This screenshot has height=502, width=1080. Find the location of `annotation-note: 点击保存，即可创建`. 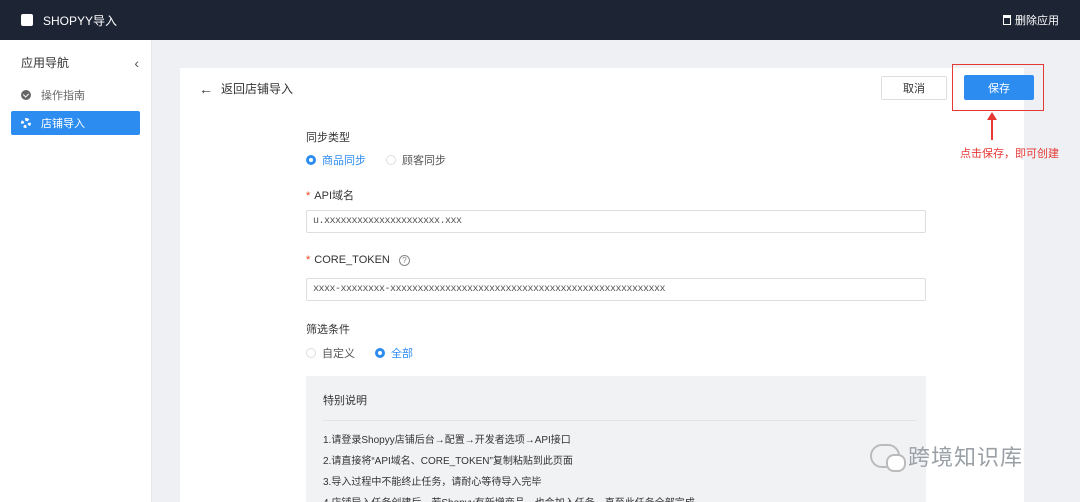

annotation-note: 点击保存，即可创建 is located at coordinates (1009, 153).